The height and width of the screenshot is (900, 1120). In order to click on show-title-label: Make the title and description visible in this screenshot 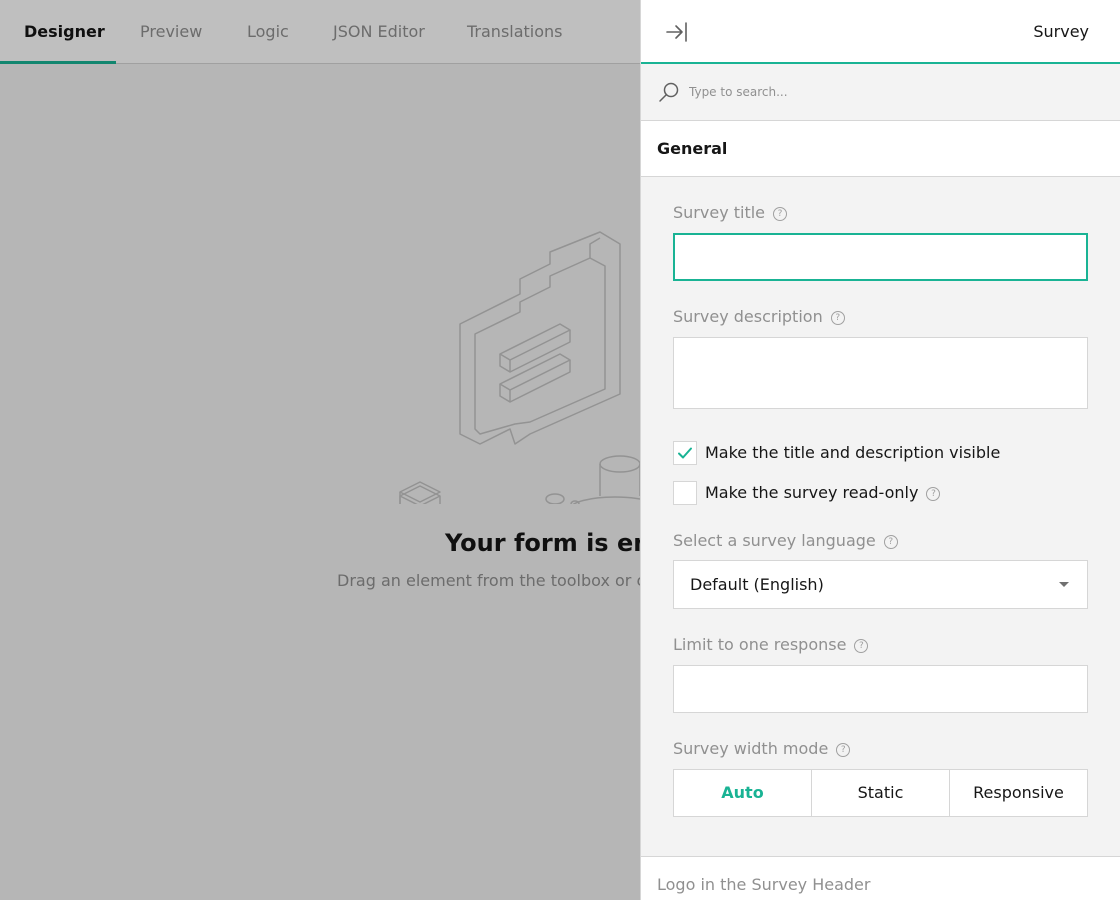, I will do `click(853, 452)`.